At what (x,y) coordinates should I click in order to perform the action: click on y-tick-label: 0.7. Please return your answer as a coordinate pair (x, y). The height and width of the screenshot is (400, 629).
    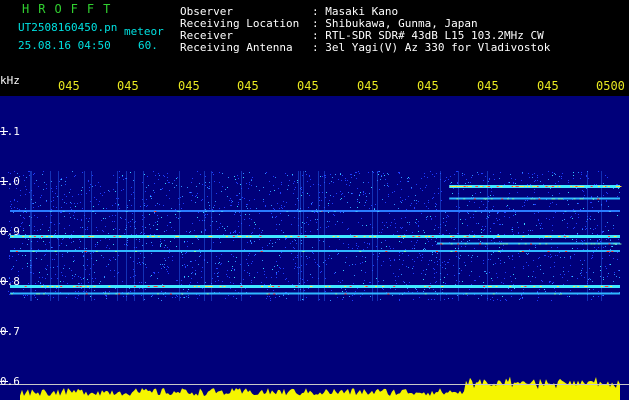
    Looking at the image, I should click on (10, 331).